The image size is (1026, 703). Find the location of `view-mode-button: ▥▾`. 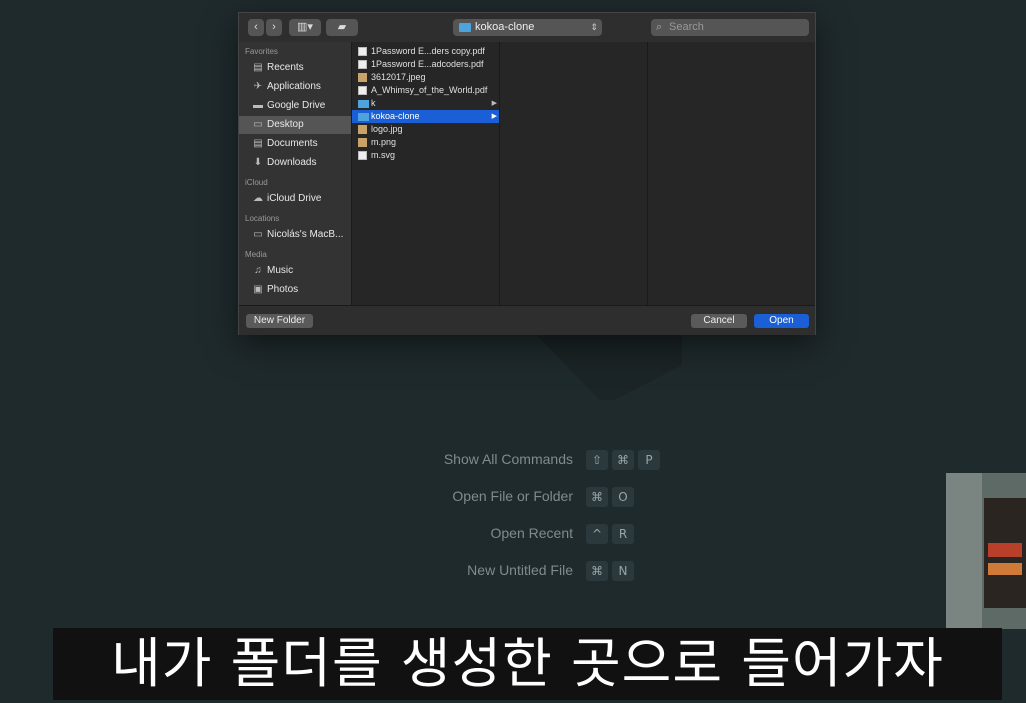

view-mode-button: ▥▾ is located at coordinates (305, 27).